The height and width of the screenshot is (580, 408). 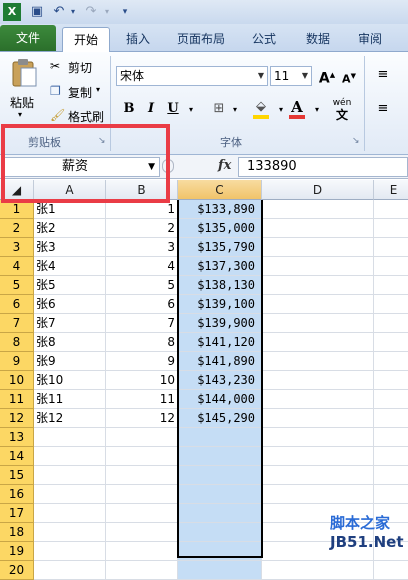 What do you see at coordinates (220, 399) in the screenshot?
I see `cell-c: $144,000` at bounding box center [220, 399].